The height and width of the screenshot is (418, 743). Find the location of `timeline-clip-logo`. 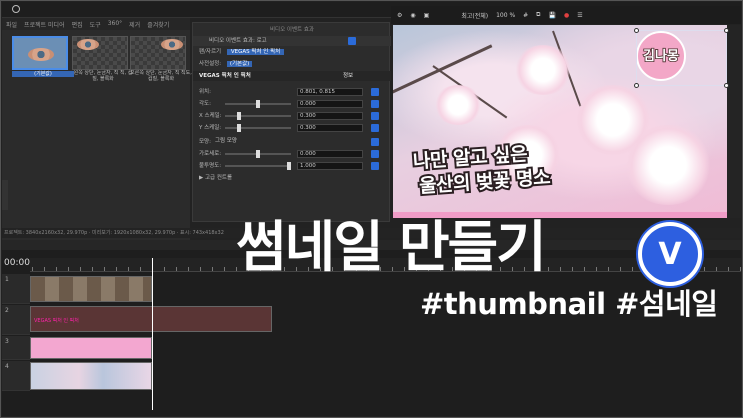

timeline-clip-logo is located at coordinates (91, 348).